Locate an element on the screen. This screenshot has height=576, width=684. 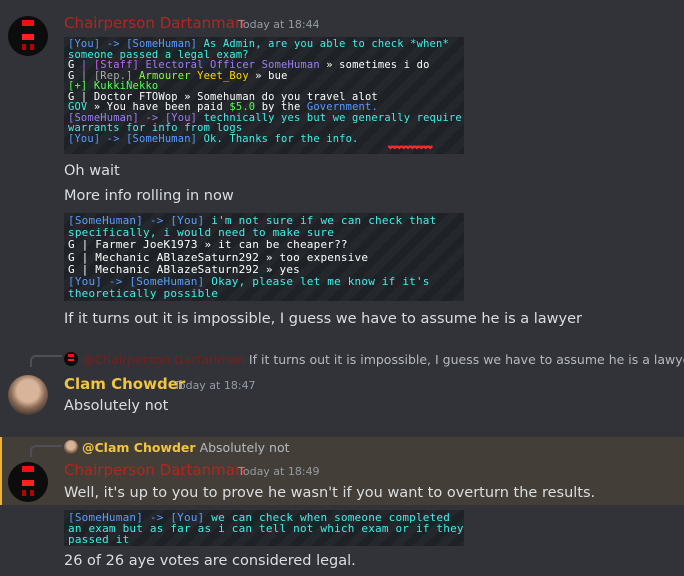
timestamp: Today at 18:44 is located at coordinates (279, 24).